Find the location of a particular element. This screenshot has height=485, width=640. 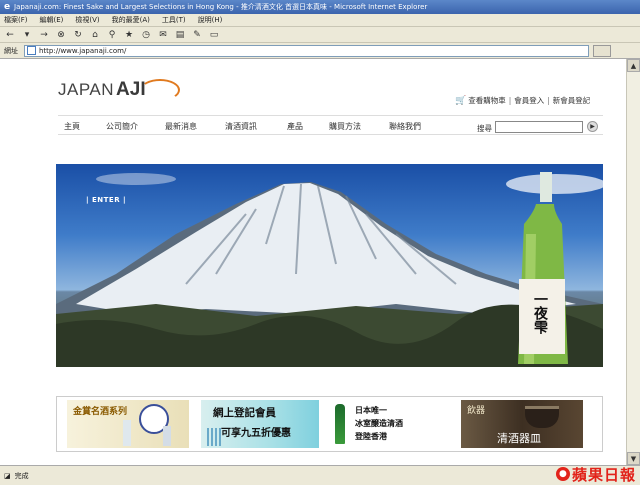

status-bar: ◪ 完成 is located at coordinates (320, 475).